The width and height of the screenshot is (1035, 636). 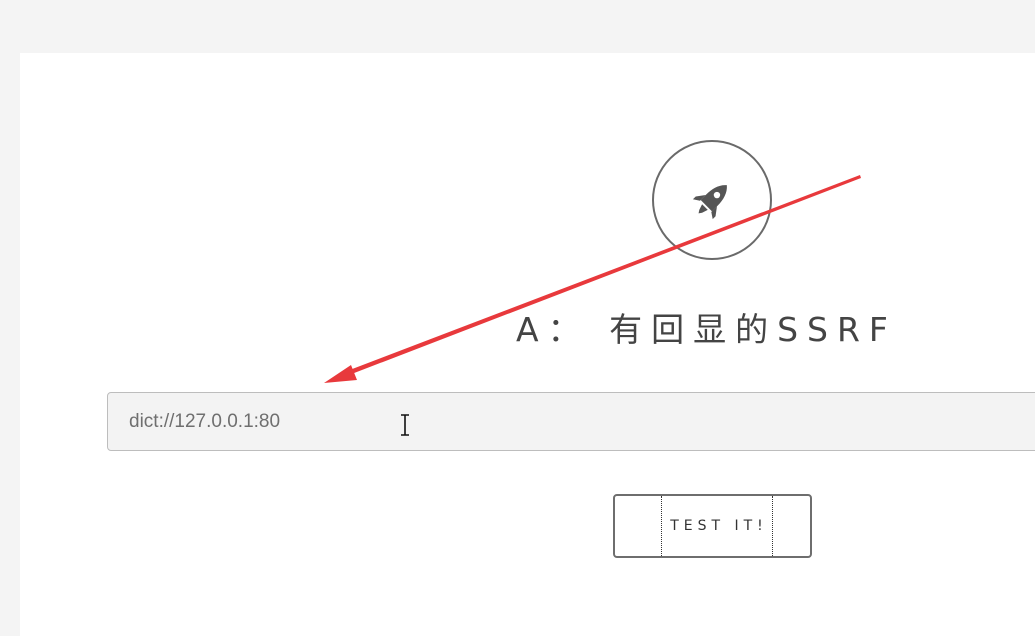 What do you see at coordinates (405, 425) in the screenshot?
I see `text-cursor-icon` at bounding box center [405, 425].